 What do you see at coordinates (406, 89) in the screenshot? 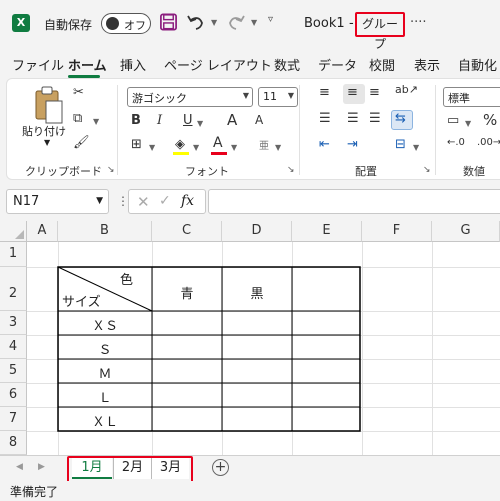
I see `orientation-icon: ab↗` at bounding box center [406, 89].